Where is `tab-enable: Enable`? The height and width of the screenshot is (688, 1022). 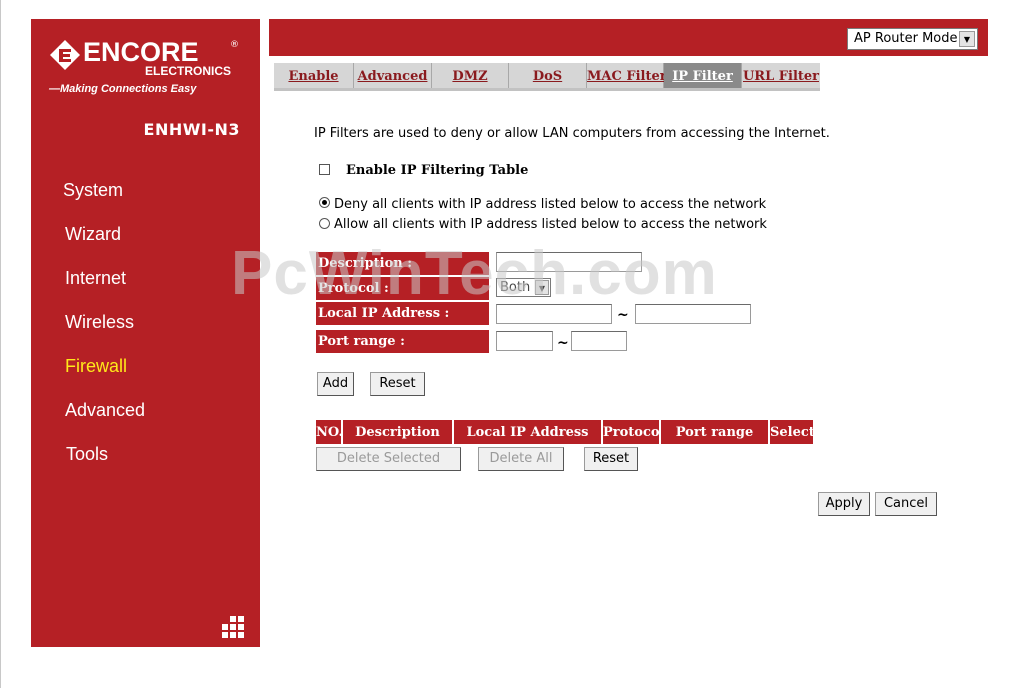
tab-enable: Enable is located at coordinates (314, 75).